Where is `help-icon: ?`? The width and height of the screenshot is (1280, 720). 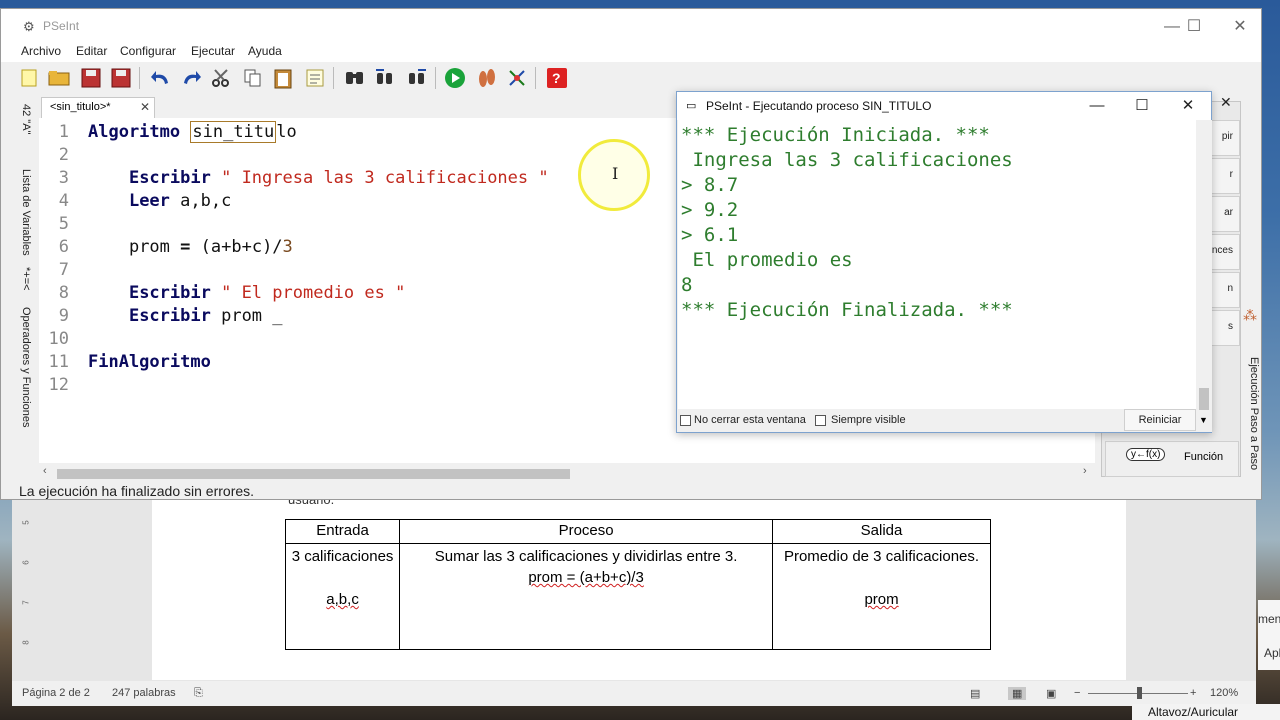
help-icon: ? is located at coordinates (557, 78).